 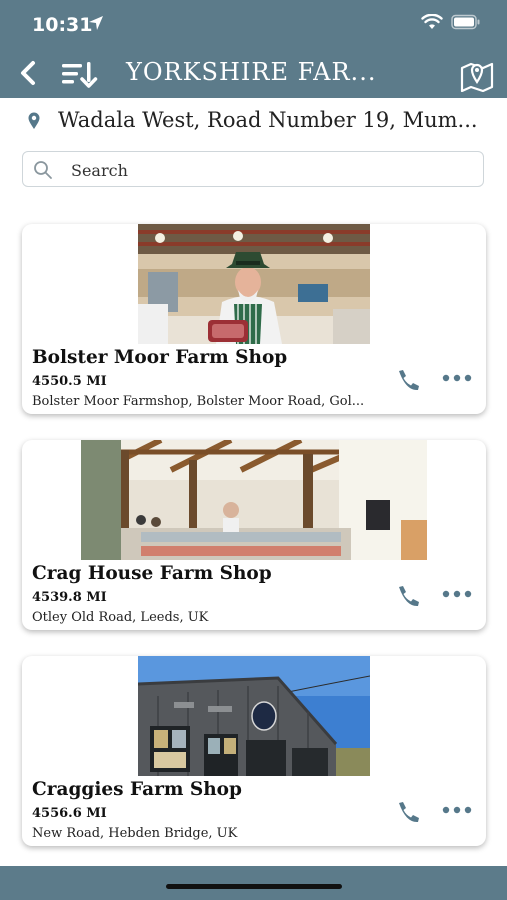 I want to click on status-icons, so click(x=451, y=22).